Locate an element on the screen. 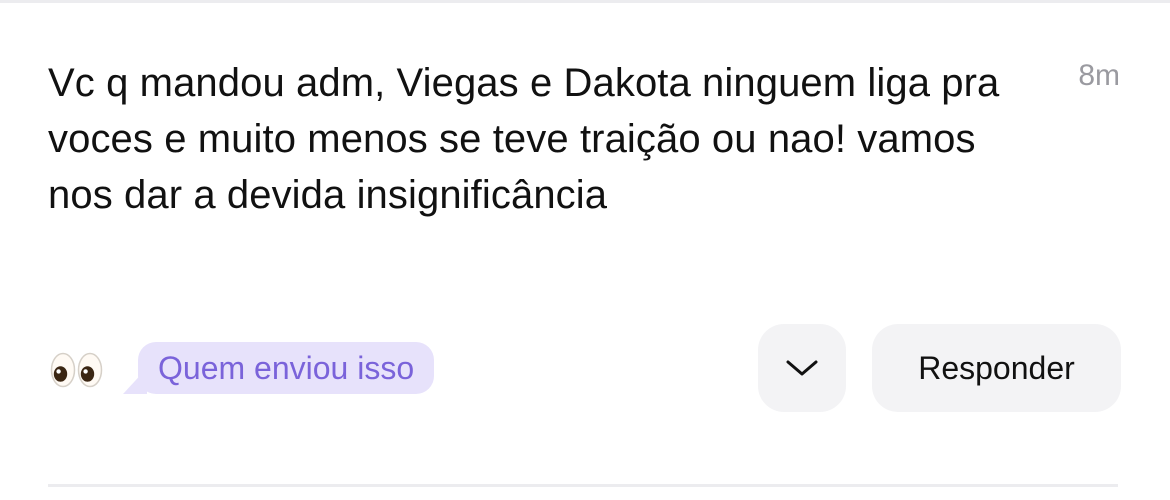  chevron-down-icon is located at coordinates (802, 368).